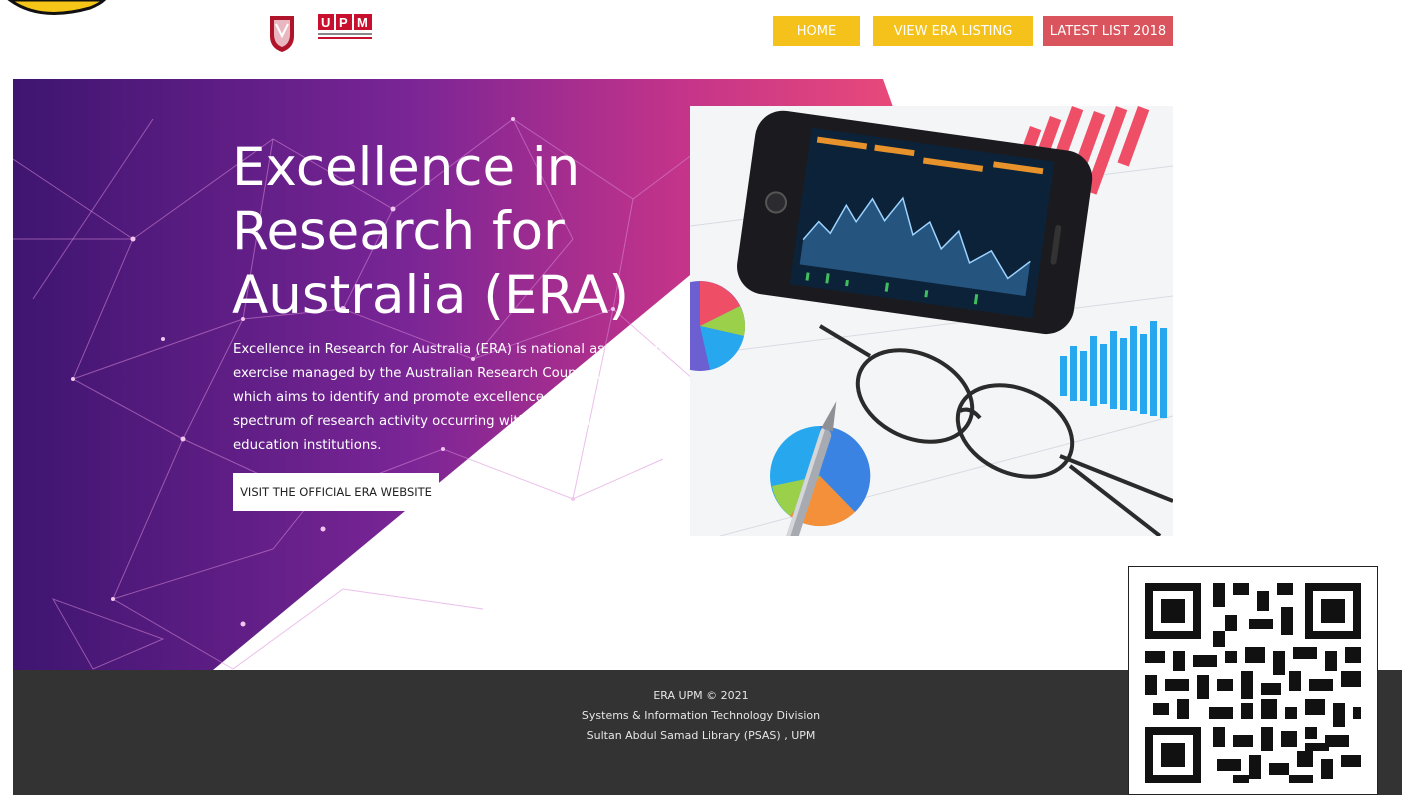 The image size is (1402, 799). Describe the element at coordinates (343, 22) in the screenshot. I see `svg-text: P` at that location.